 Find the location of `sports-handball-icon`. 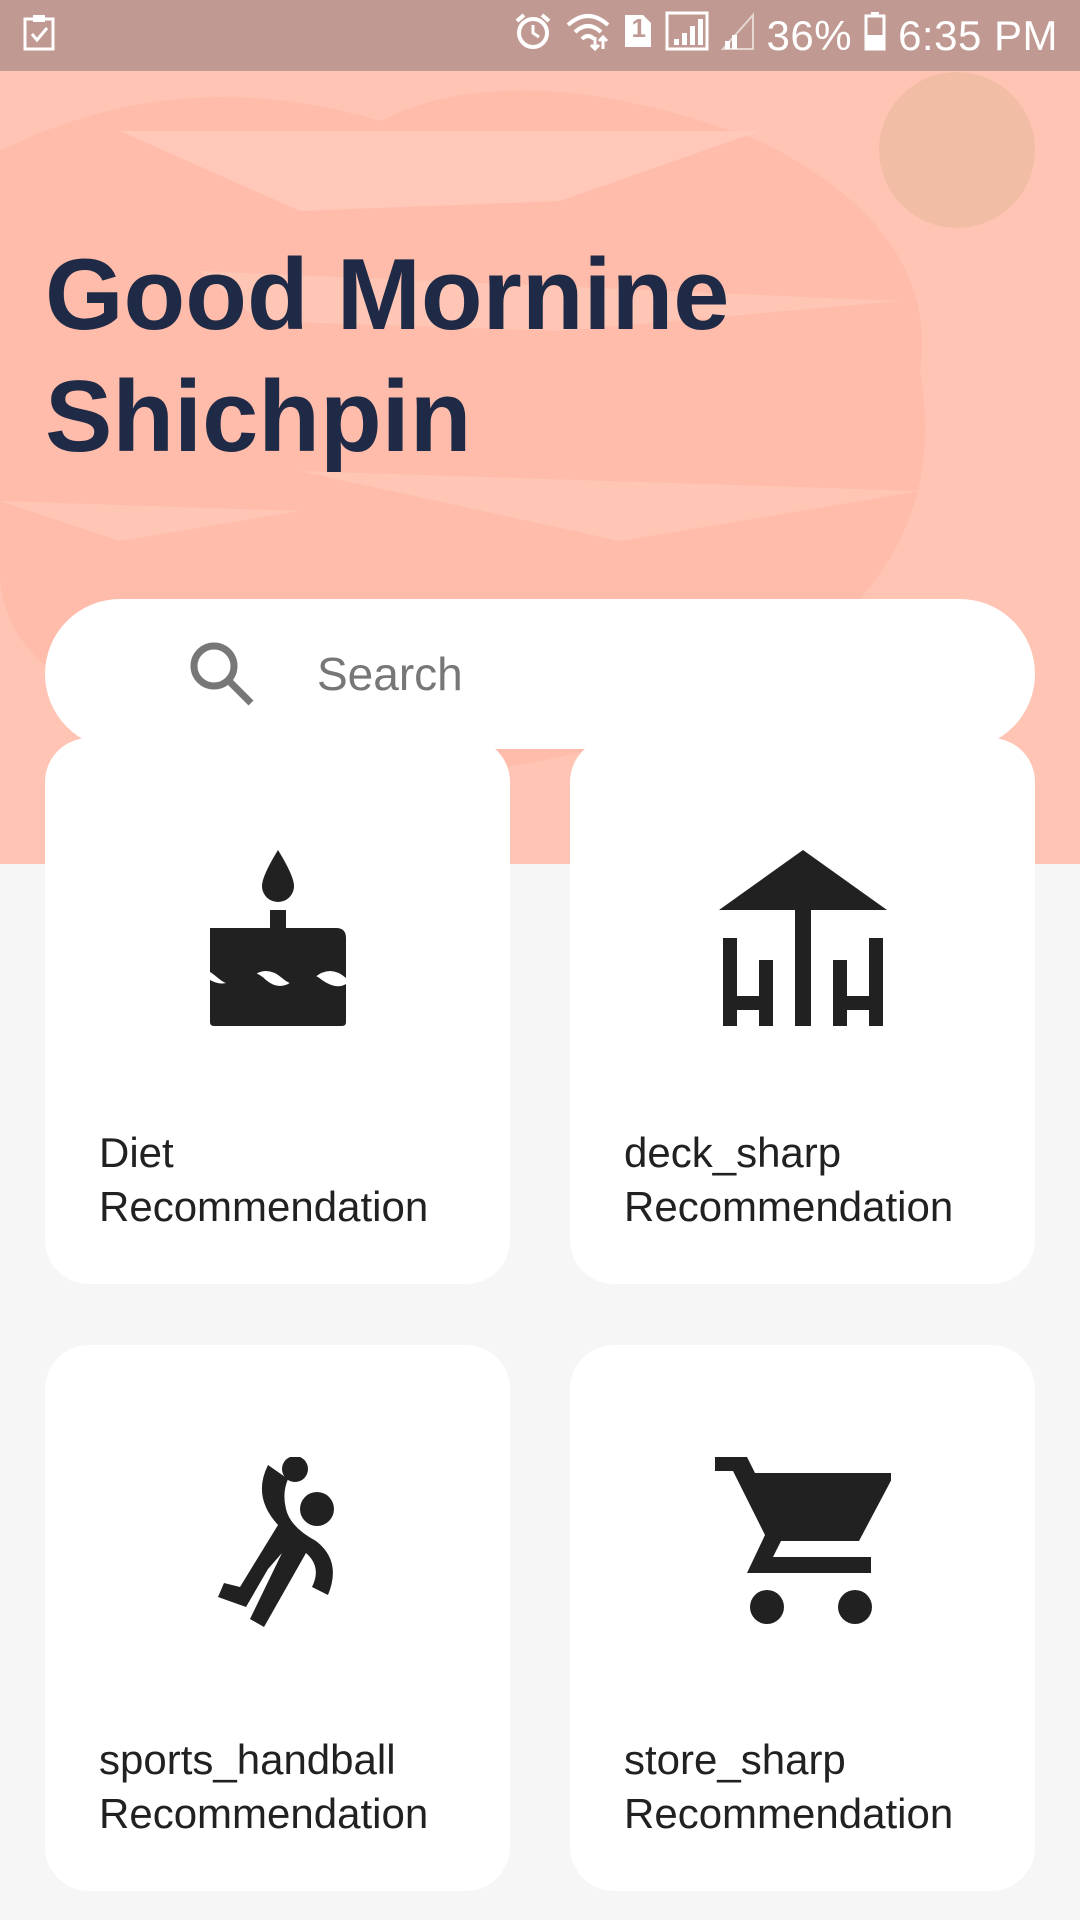

sports-handball-icon is located at coordinates (278, 1544).